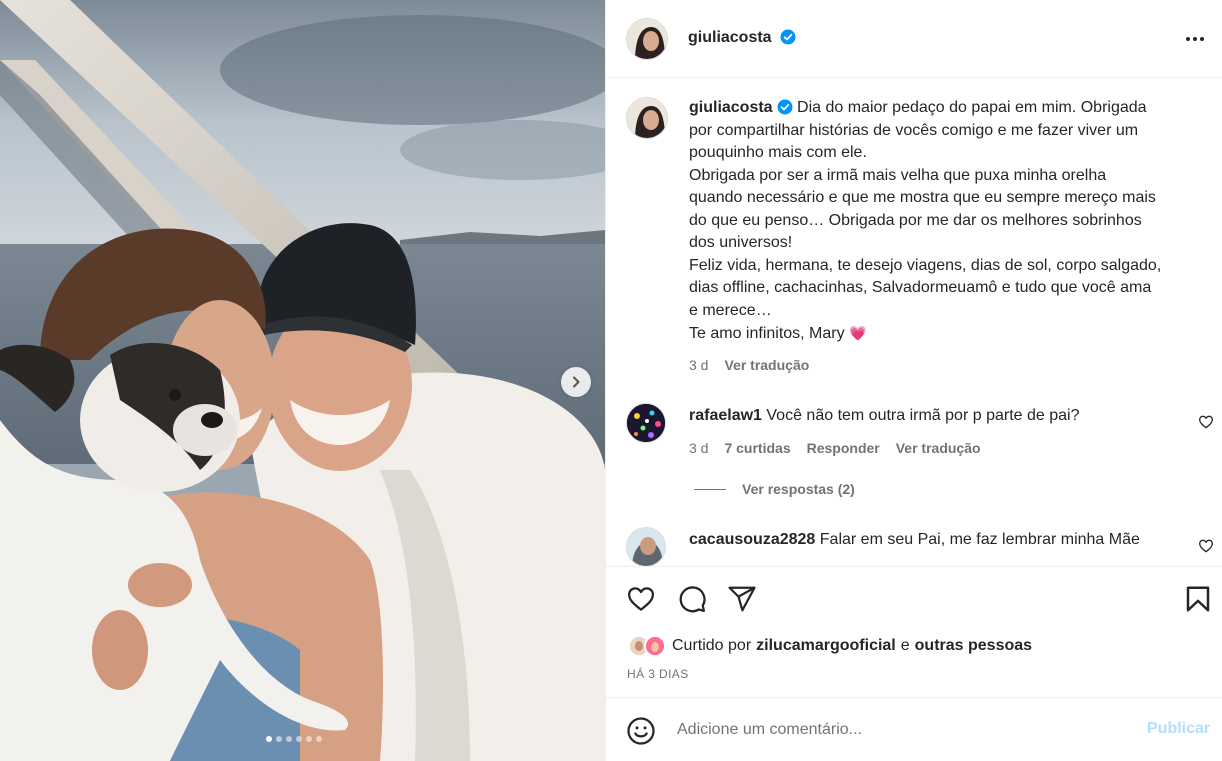 Image resolution: width=1222 pixels, height=761 pixels. Describe the element at coordinates (710, 489) in the screenshot. I see `replies-divider` at that location.